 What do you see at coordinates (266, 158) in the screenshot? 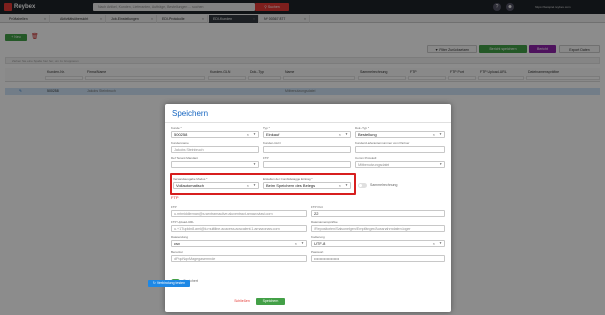
I see `ftp-top-label: FTP` at bounding box center [266, 158].